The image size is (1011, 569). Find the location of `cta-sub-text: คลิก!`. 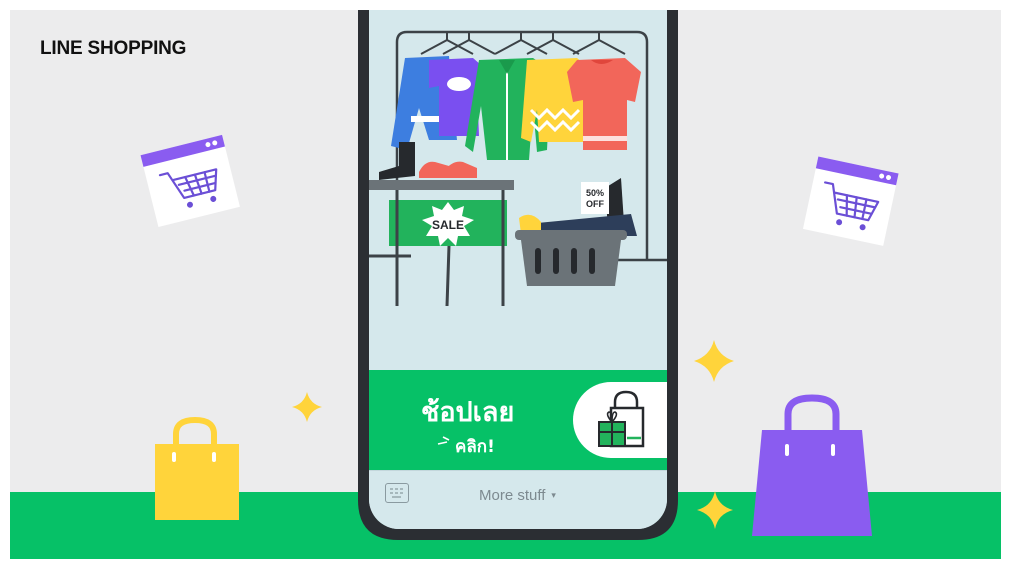

cta-sub-text: คลิก! is located at coordinates (475, 447).